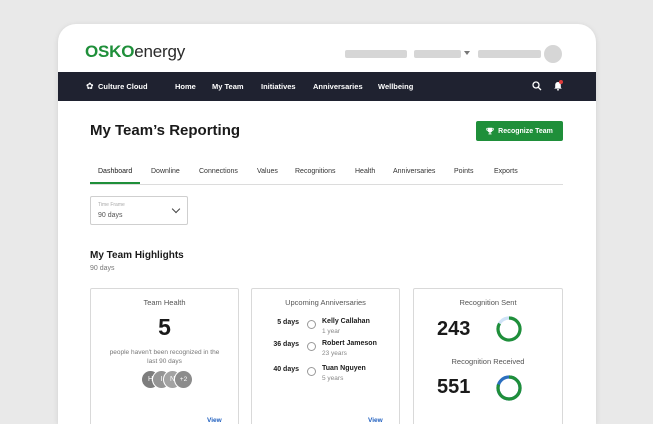 The image size is (653, 424). I want to click on recognition-sent-title: Recognition Sent, so click(488, 302).